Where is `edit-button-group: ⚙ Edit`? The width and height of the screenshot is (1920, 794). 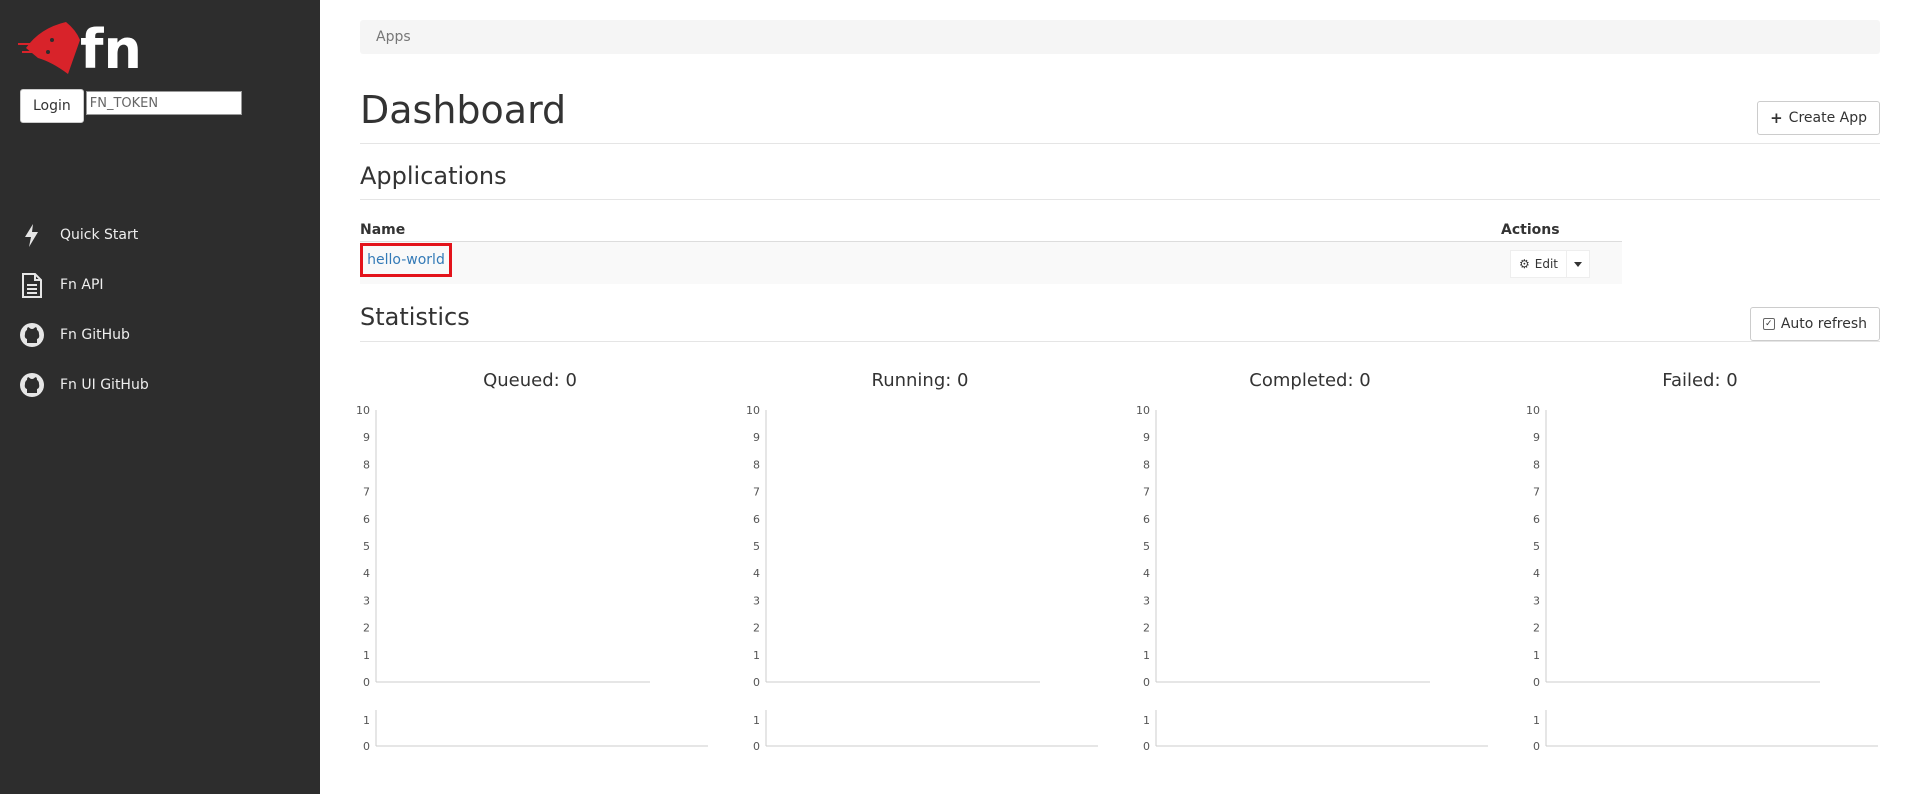
edit-button-group: ⚙ Edit is located at coordinates (1550, 264).